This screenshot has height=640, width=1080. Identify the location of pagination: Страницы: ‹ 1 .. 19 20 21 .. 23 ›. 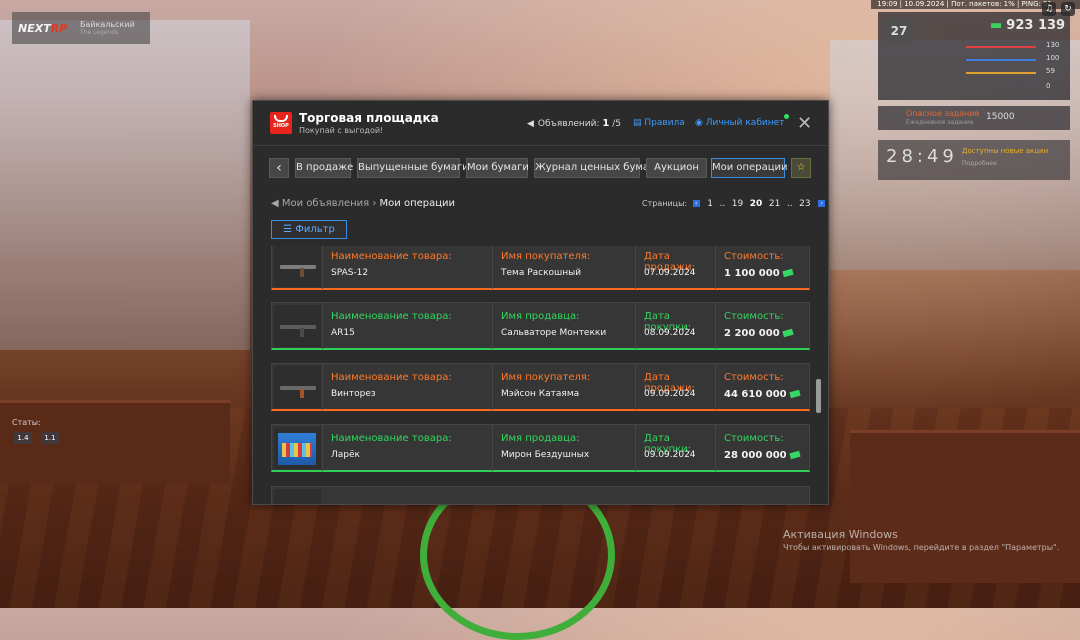
(735, 204).